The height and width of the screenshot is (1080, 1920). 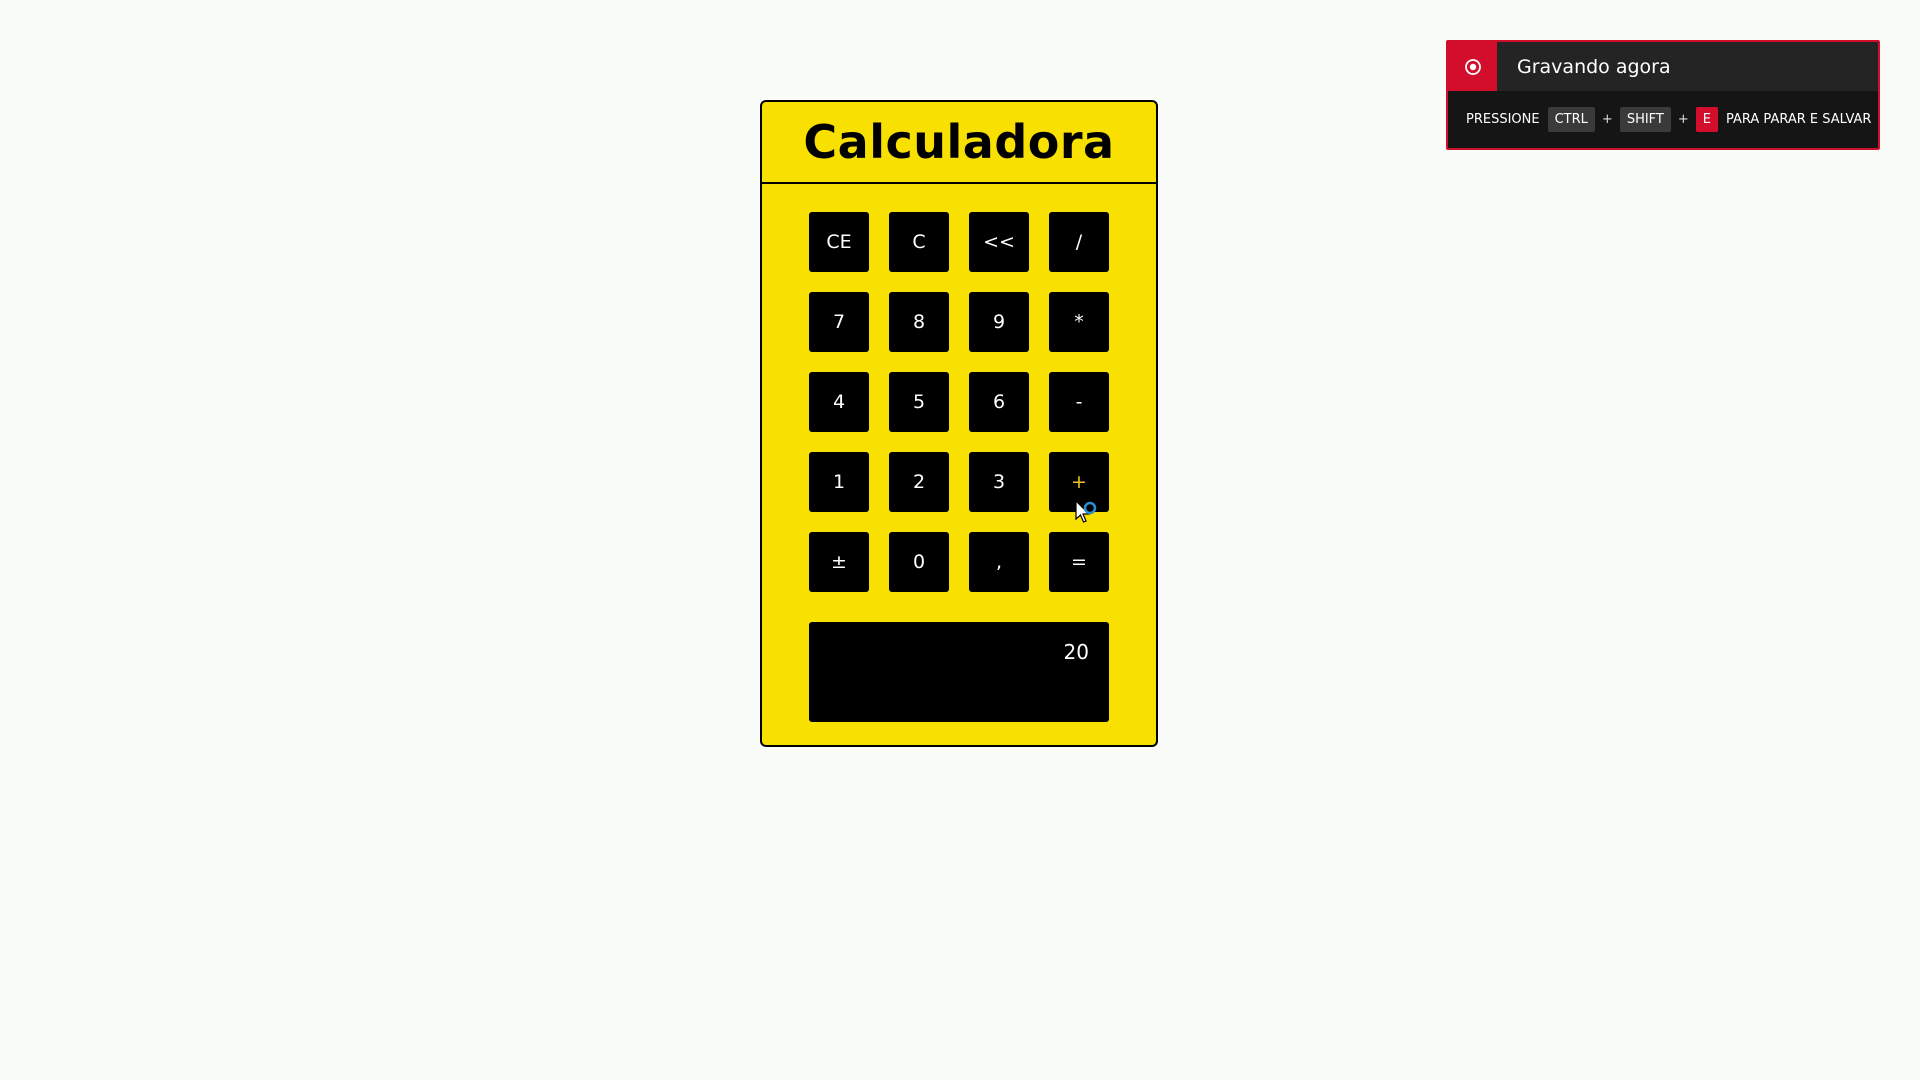 What do you see at coordinates (1594, 66) in the screenshot?
I see `recording-title: Gravando agora` at bounding box center [1594, 66].